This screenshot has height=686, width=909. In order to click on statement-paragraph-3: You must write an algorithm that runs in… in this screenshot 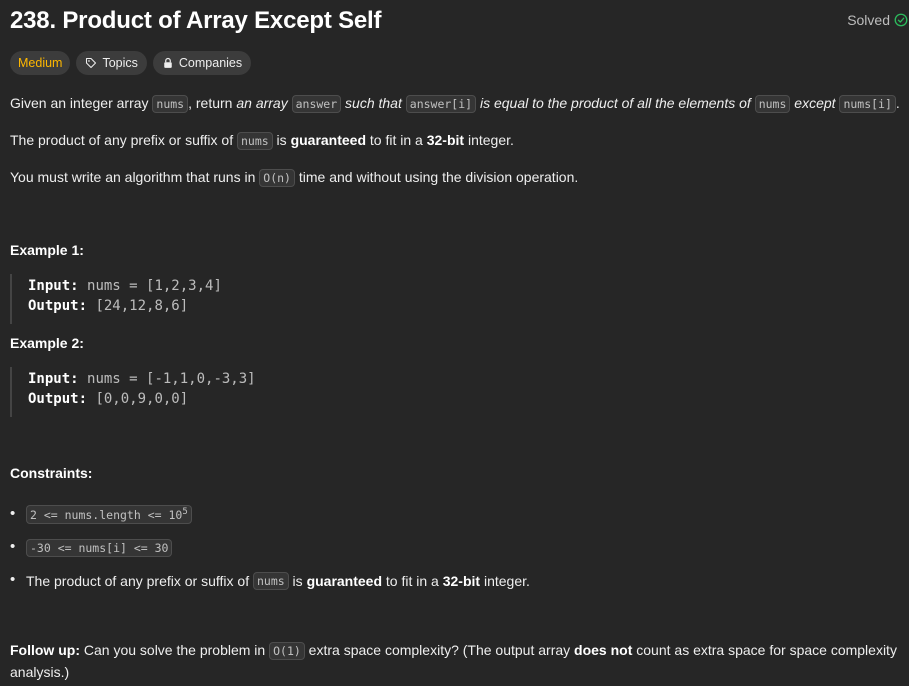, I will do `click(294, 177)`.